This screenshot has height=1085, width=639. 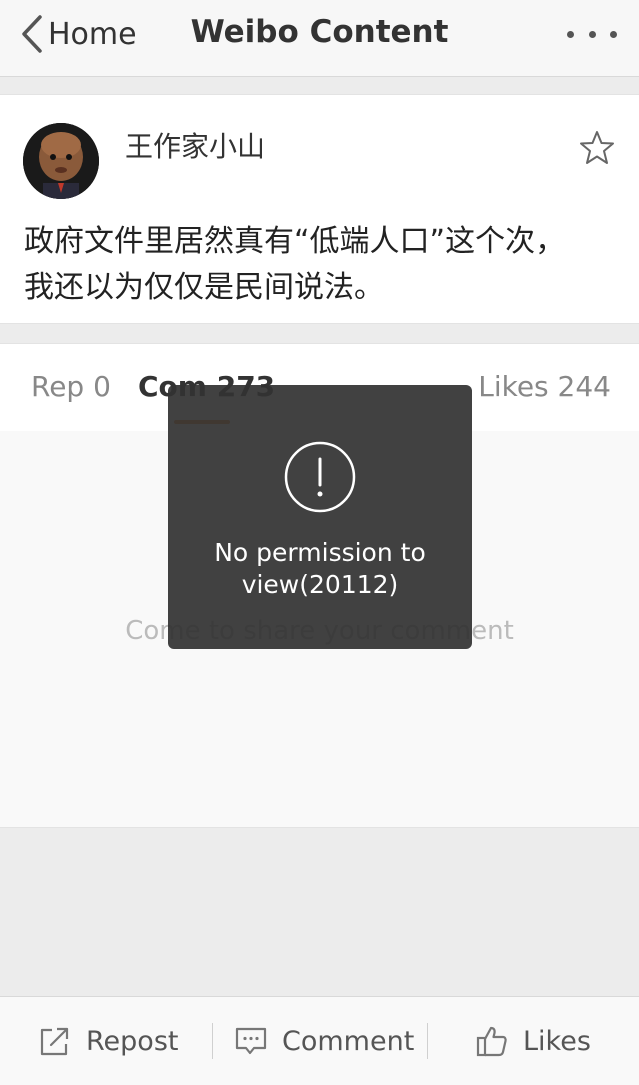 I want to click on toast-line: view(20112), so click(x=320, y=584).